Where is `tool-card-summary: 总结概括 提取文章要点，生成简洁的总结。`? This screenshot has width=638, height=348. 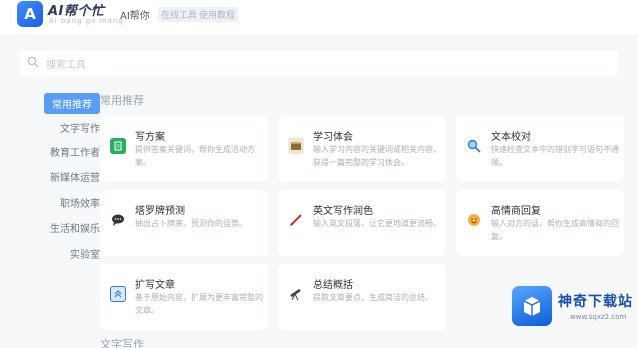
tool-card-summary: 总结概括 提取文章要点，生成简洁的总结。 is located at coordinates (362, 297).